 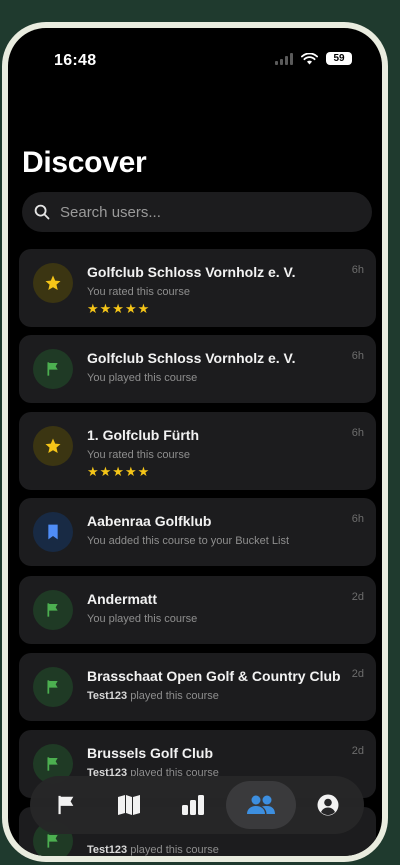 I want to click on status-icons: 59, so click(x=313, y=58).